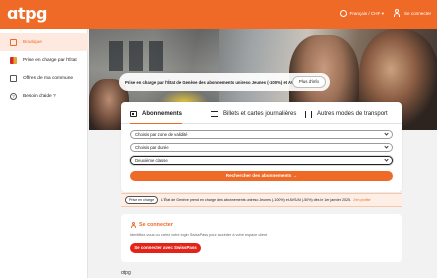 The width and height of the screenshot is (437, 278). Describe the element at coordinates (39, 96) in the screenshot. I see `sidebar-item-label: Besoin d'aide ?` at that location.